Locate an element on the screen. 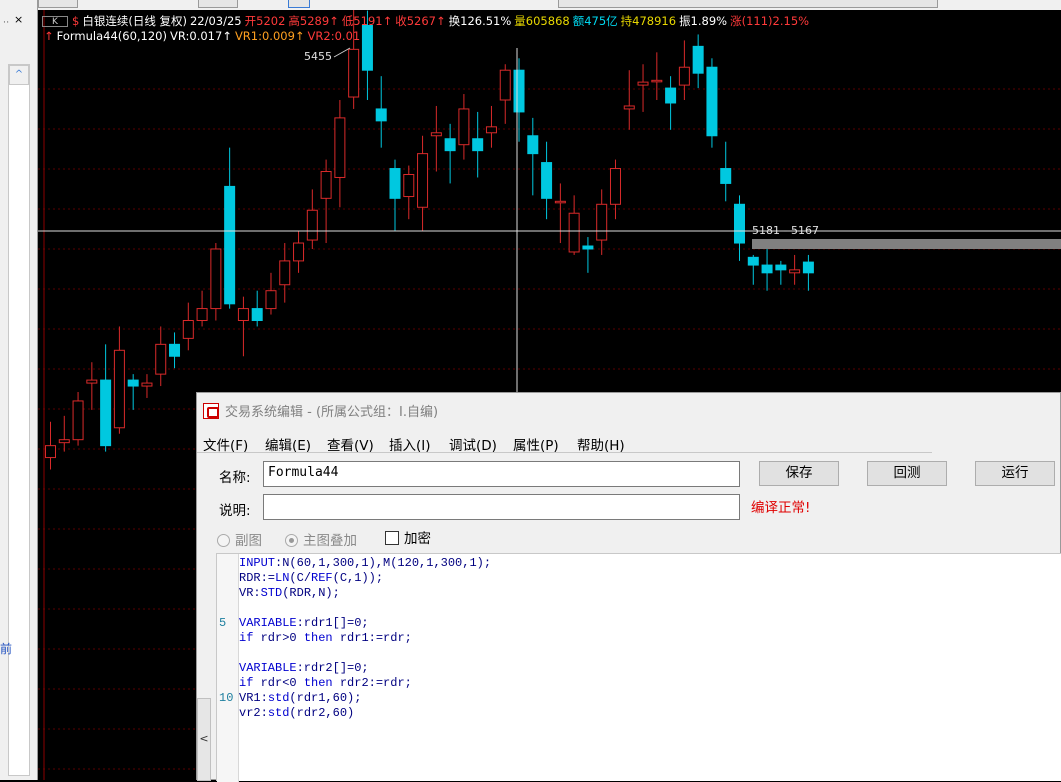 This screenshot has width=1061, height=782. quote-field-12: 涨(111)2.15% is located at coordinates (770, 21).